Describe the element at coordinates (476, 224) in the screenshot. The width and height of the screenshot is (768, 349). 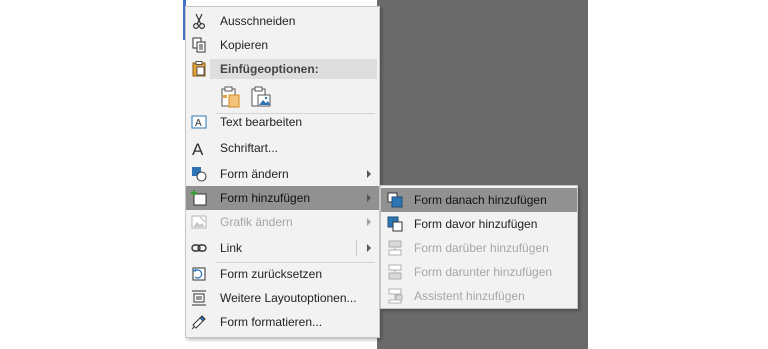
I see `submenu-item-label: Form davor hinzufügen` at that location.